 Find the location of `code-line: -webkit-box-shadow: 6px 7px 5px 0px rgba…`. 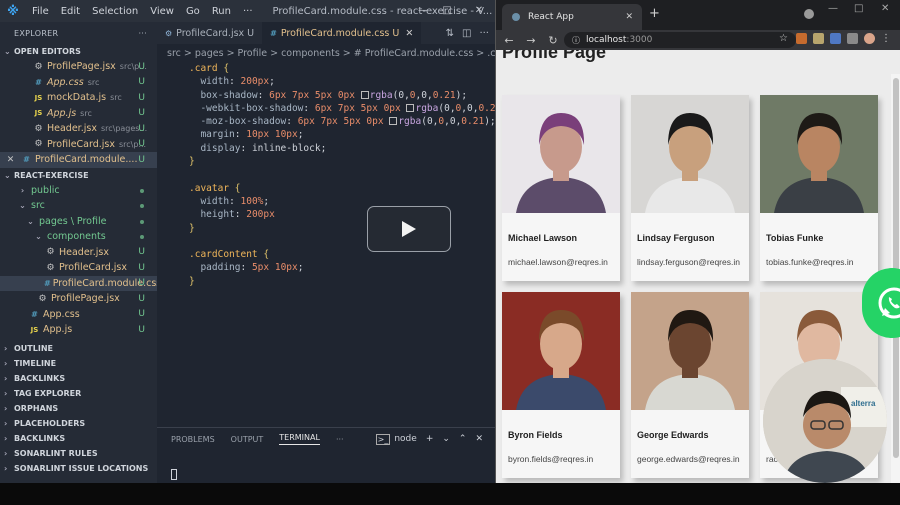

code-line: -webkit-box-shadow: 6px 7px 5px 0px rgba… is located at coordinates (350, 108).